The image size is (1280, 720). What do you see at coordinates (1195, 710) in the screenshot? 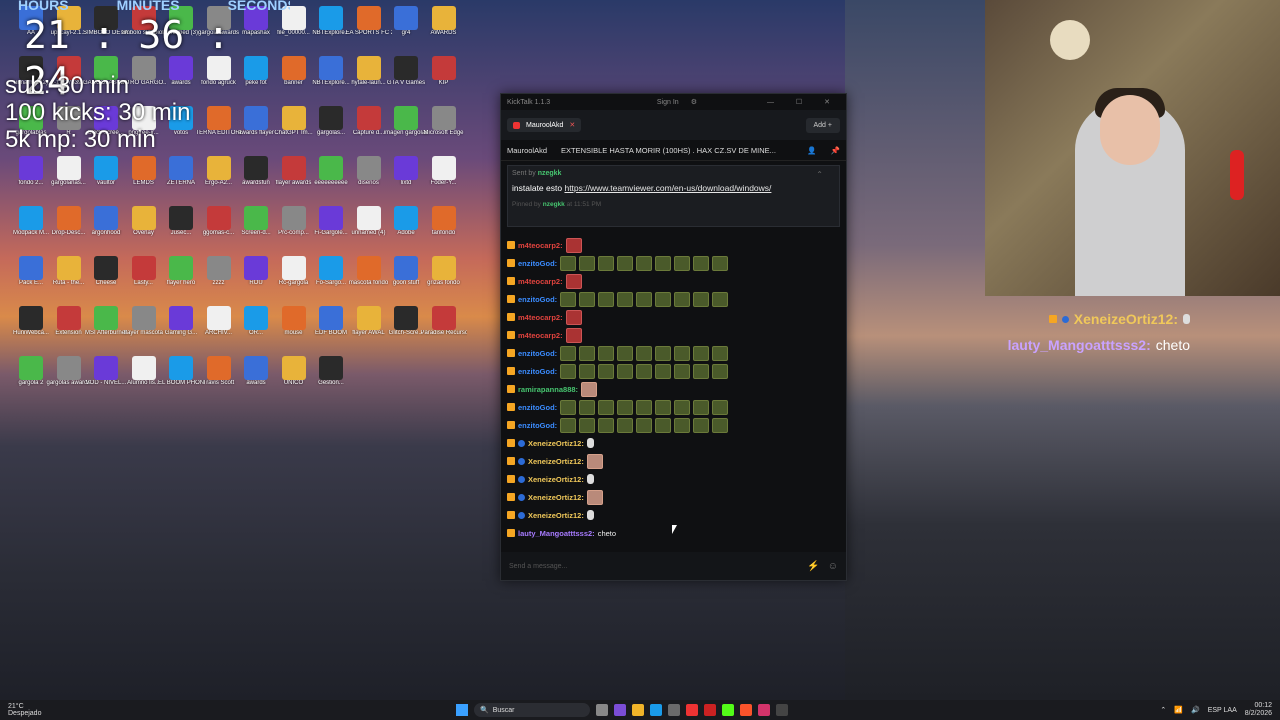
I see `volume-icon: 🔊` at bounding box center [1195, 710].